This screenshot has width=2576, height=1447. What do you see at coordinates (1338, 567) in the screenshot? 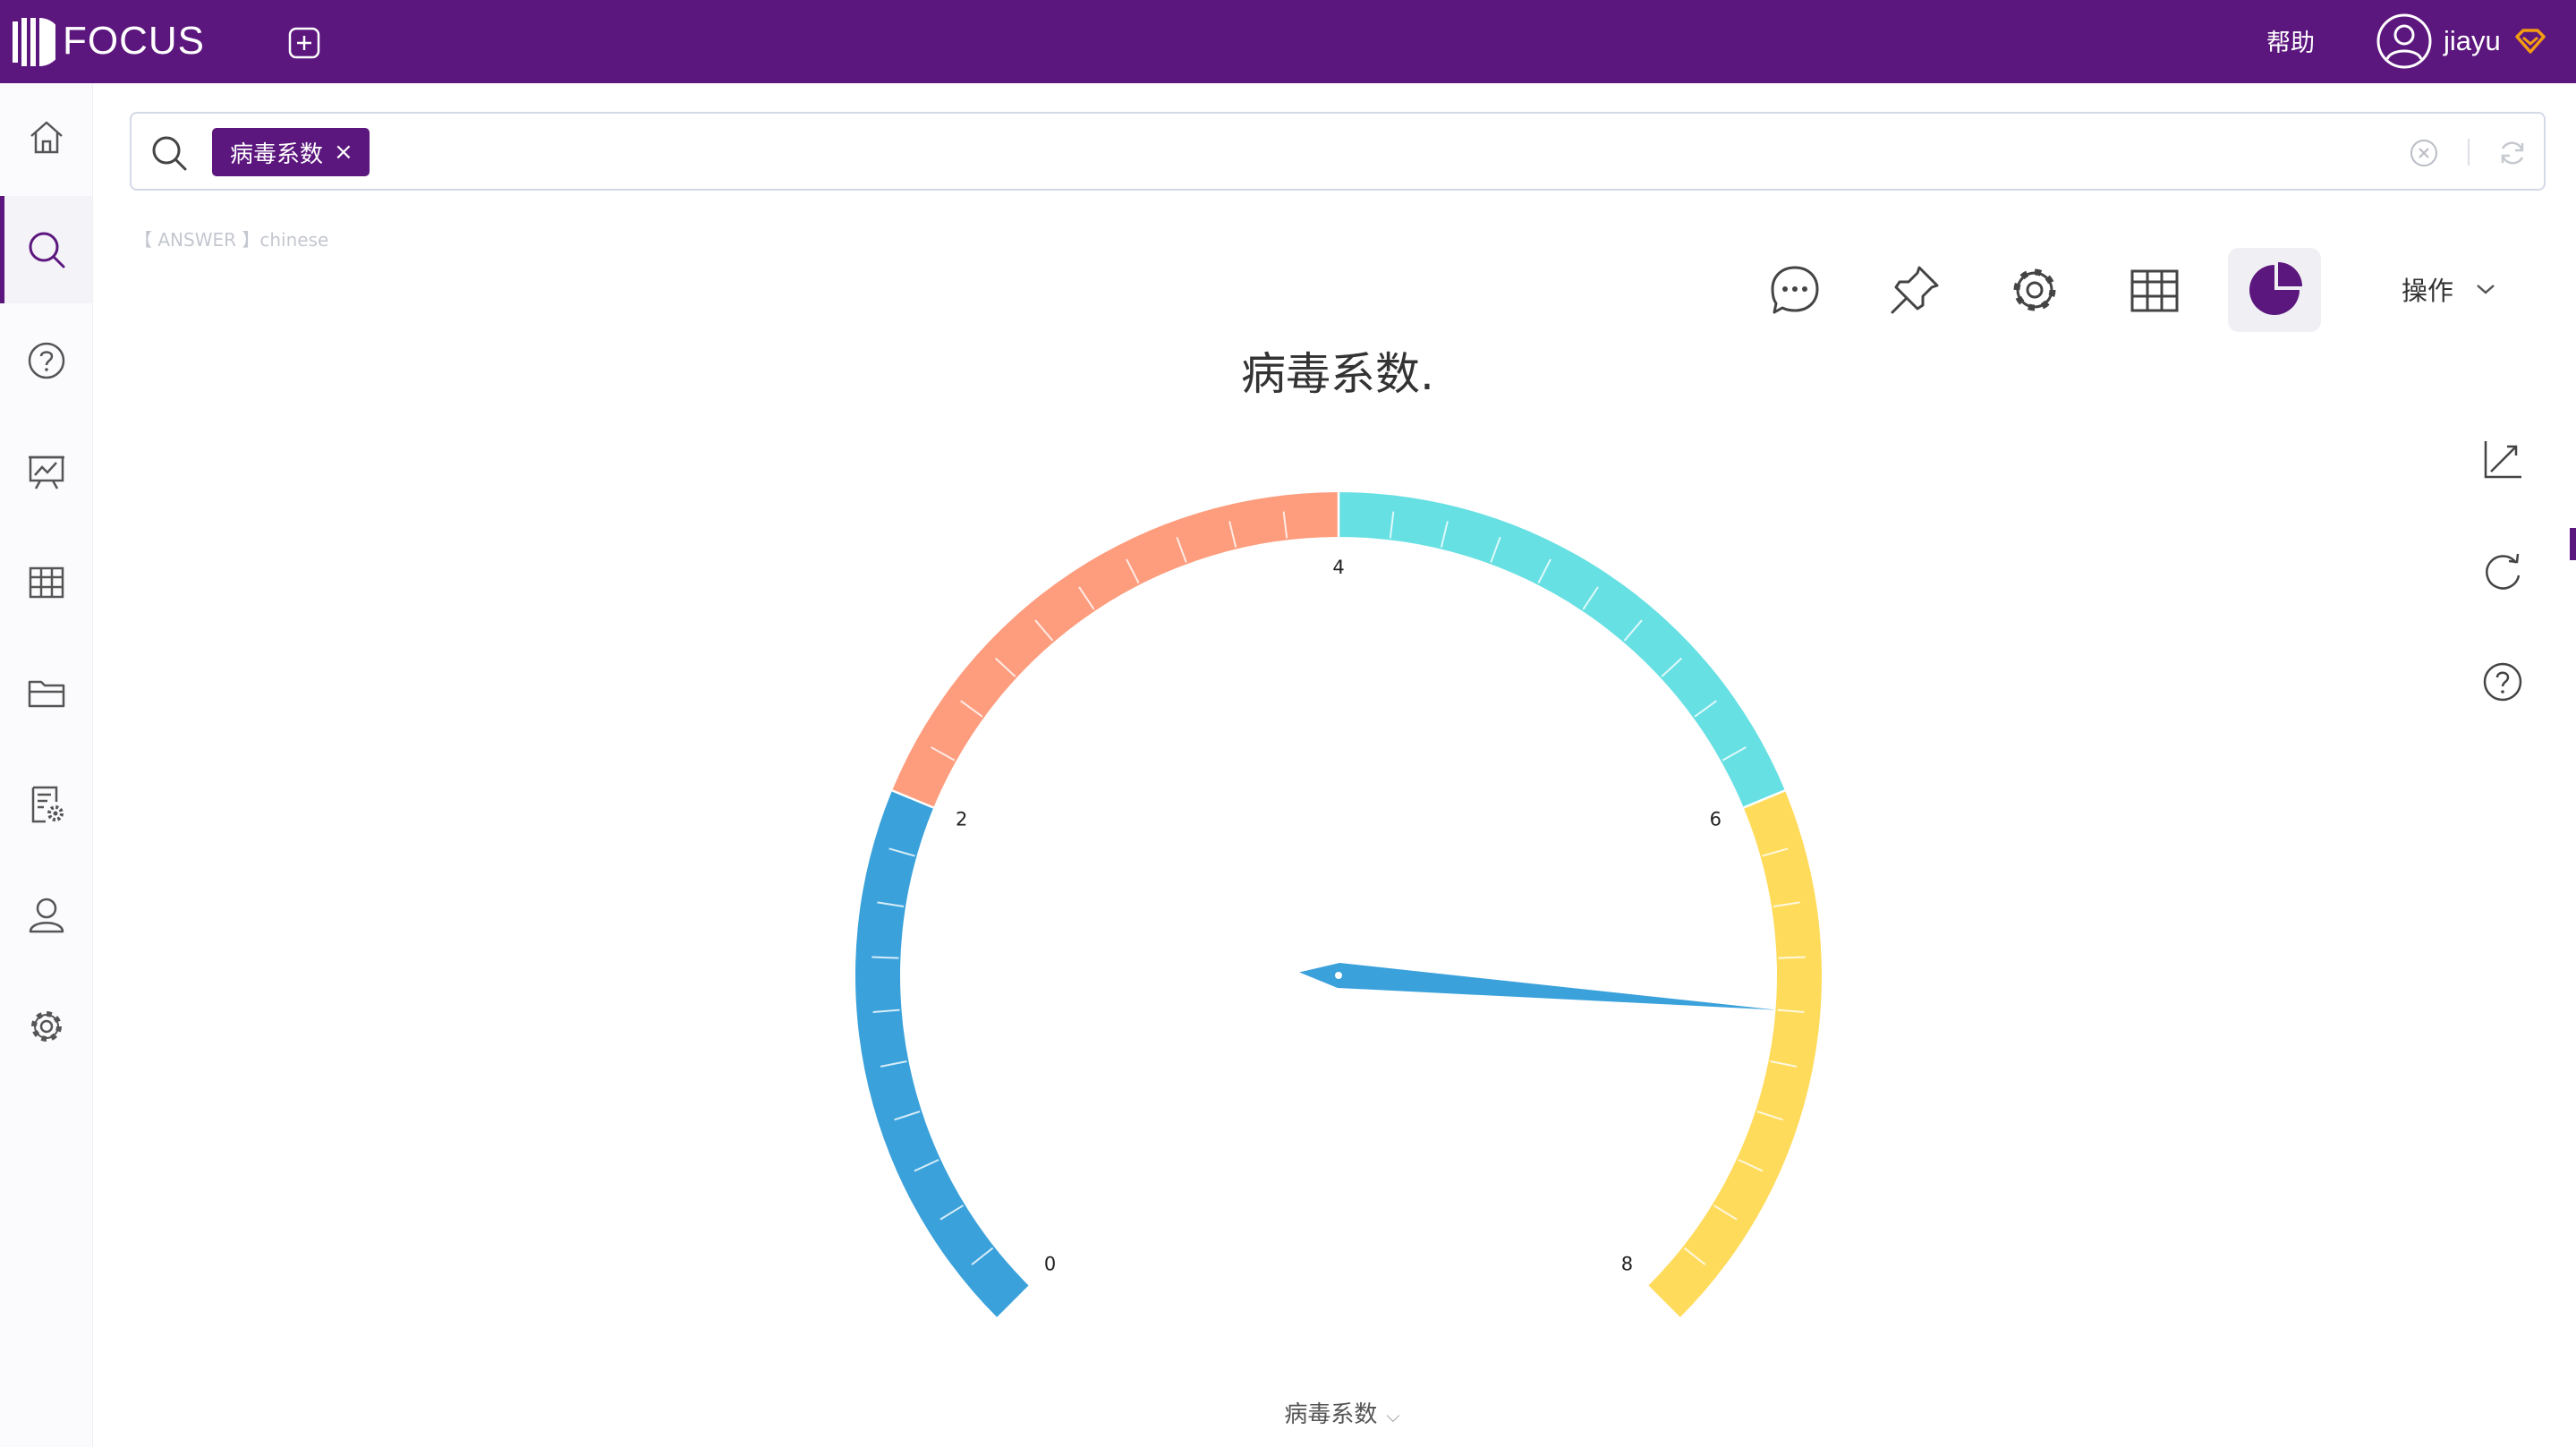
I see `gauge-tick-label: 4` at bounding box center [1338, 567].